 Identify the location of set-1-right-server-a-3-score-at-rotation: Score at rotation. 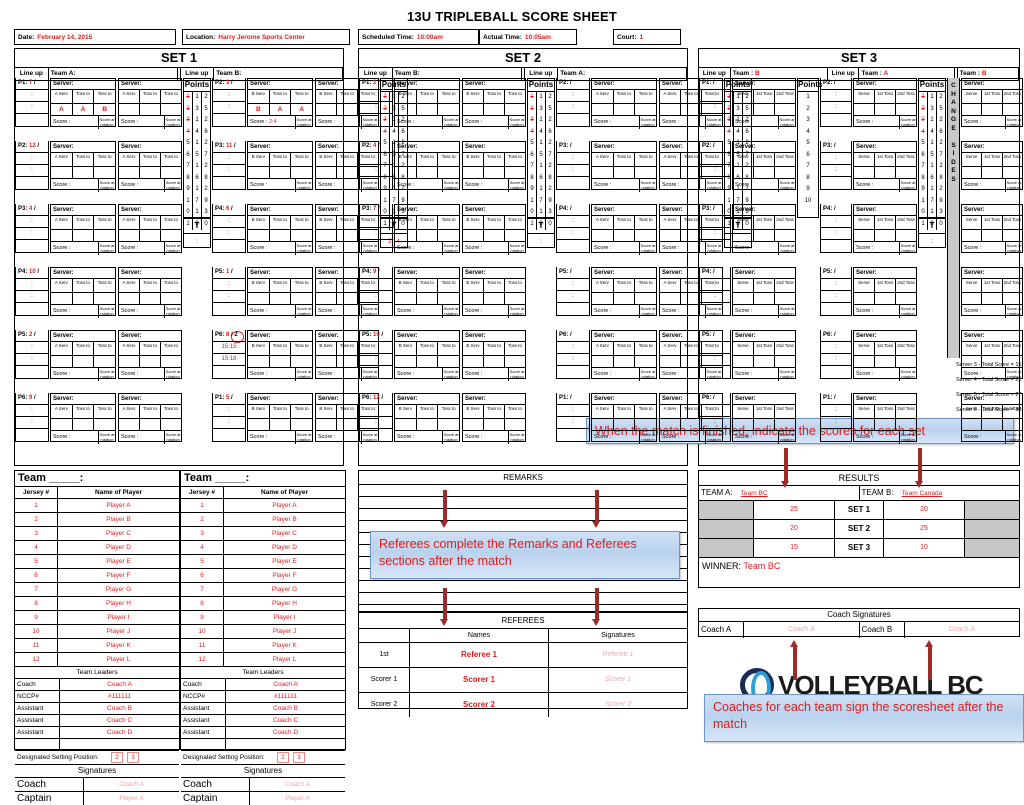
(303, 248).